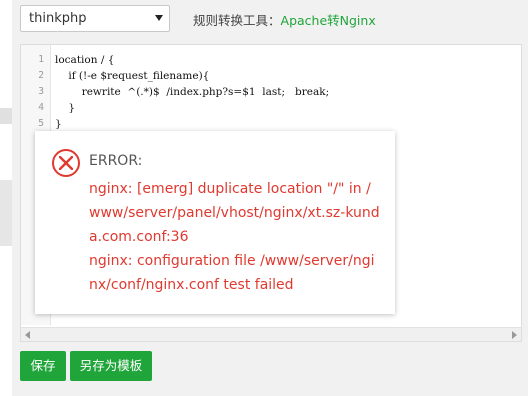  What do you see at coordinates (95, 18) in the screenshot?
I see `template-select: thinkphp` at bounding box center [95, 18].